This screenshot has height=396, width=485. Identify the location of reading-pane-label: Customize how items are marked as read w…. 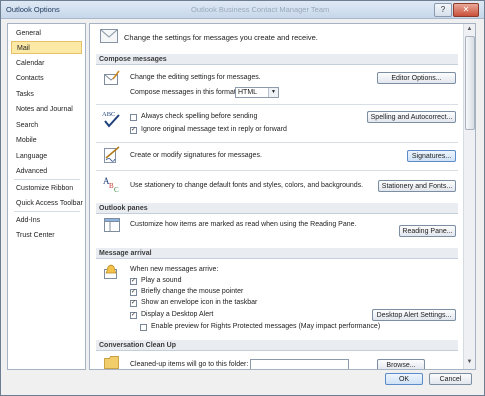
(243, 224).